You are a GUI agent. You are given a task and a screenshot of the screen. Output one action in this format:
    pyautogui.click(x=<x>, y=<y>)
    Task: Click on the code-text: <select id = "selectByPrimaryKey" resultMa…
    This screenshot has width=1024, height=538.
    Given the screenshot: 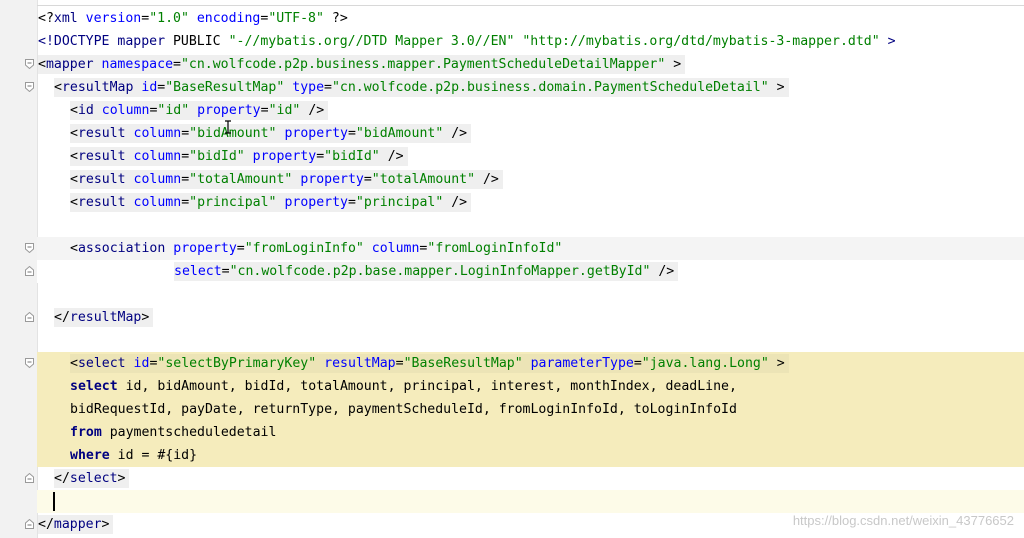 What is the action you would take?
    pyautogui.click(x=429, y=363)
    